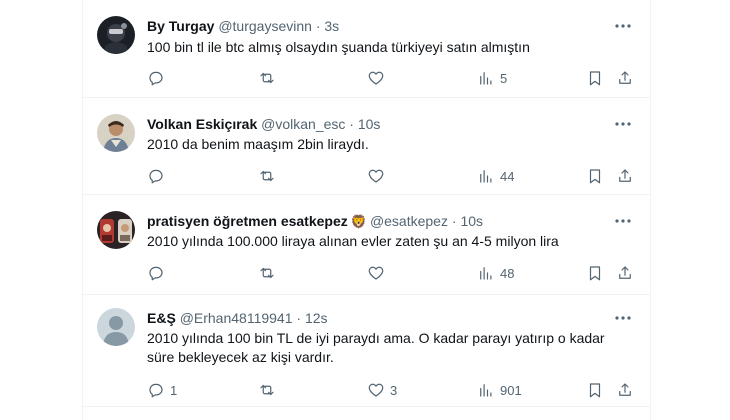  I want to click on view-count: 901, so click(511, 390).